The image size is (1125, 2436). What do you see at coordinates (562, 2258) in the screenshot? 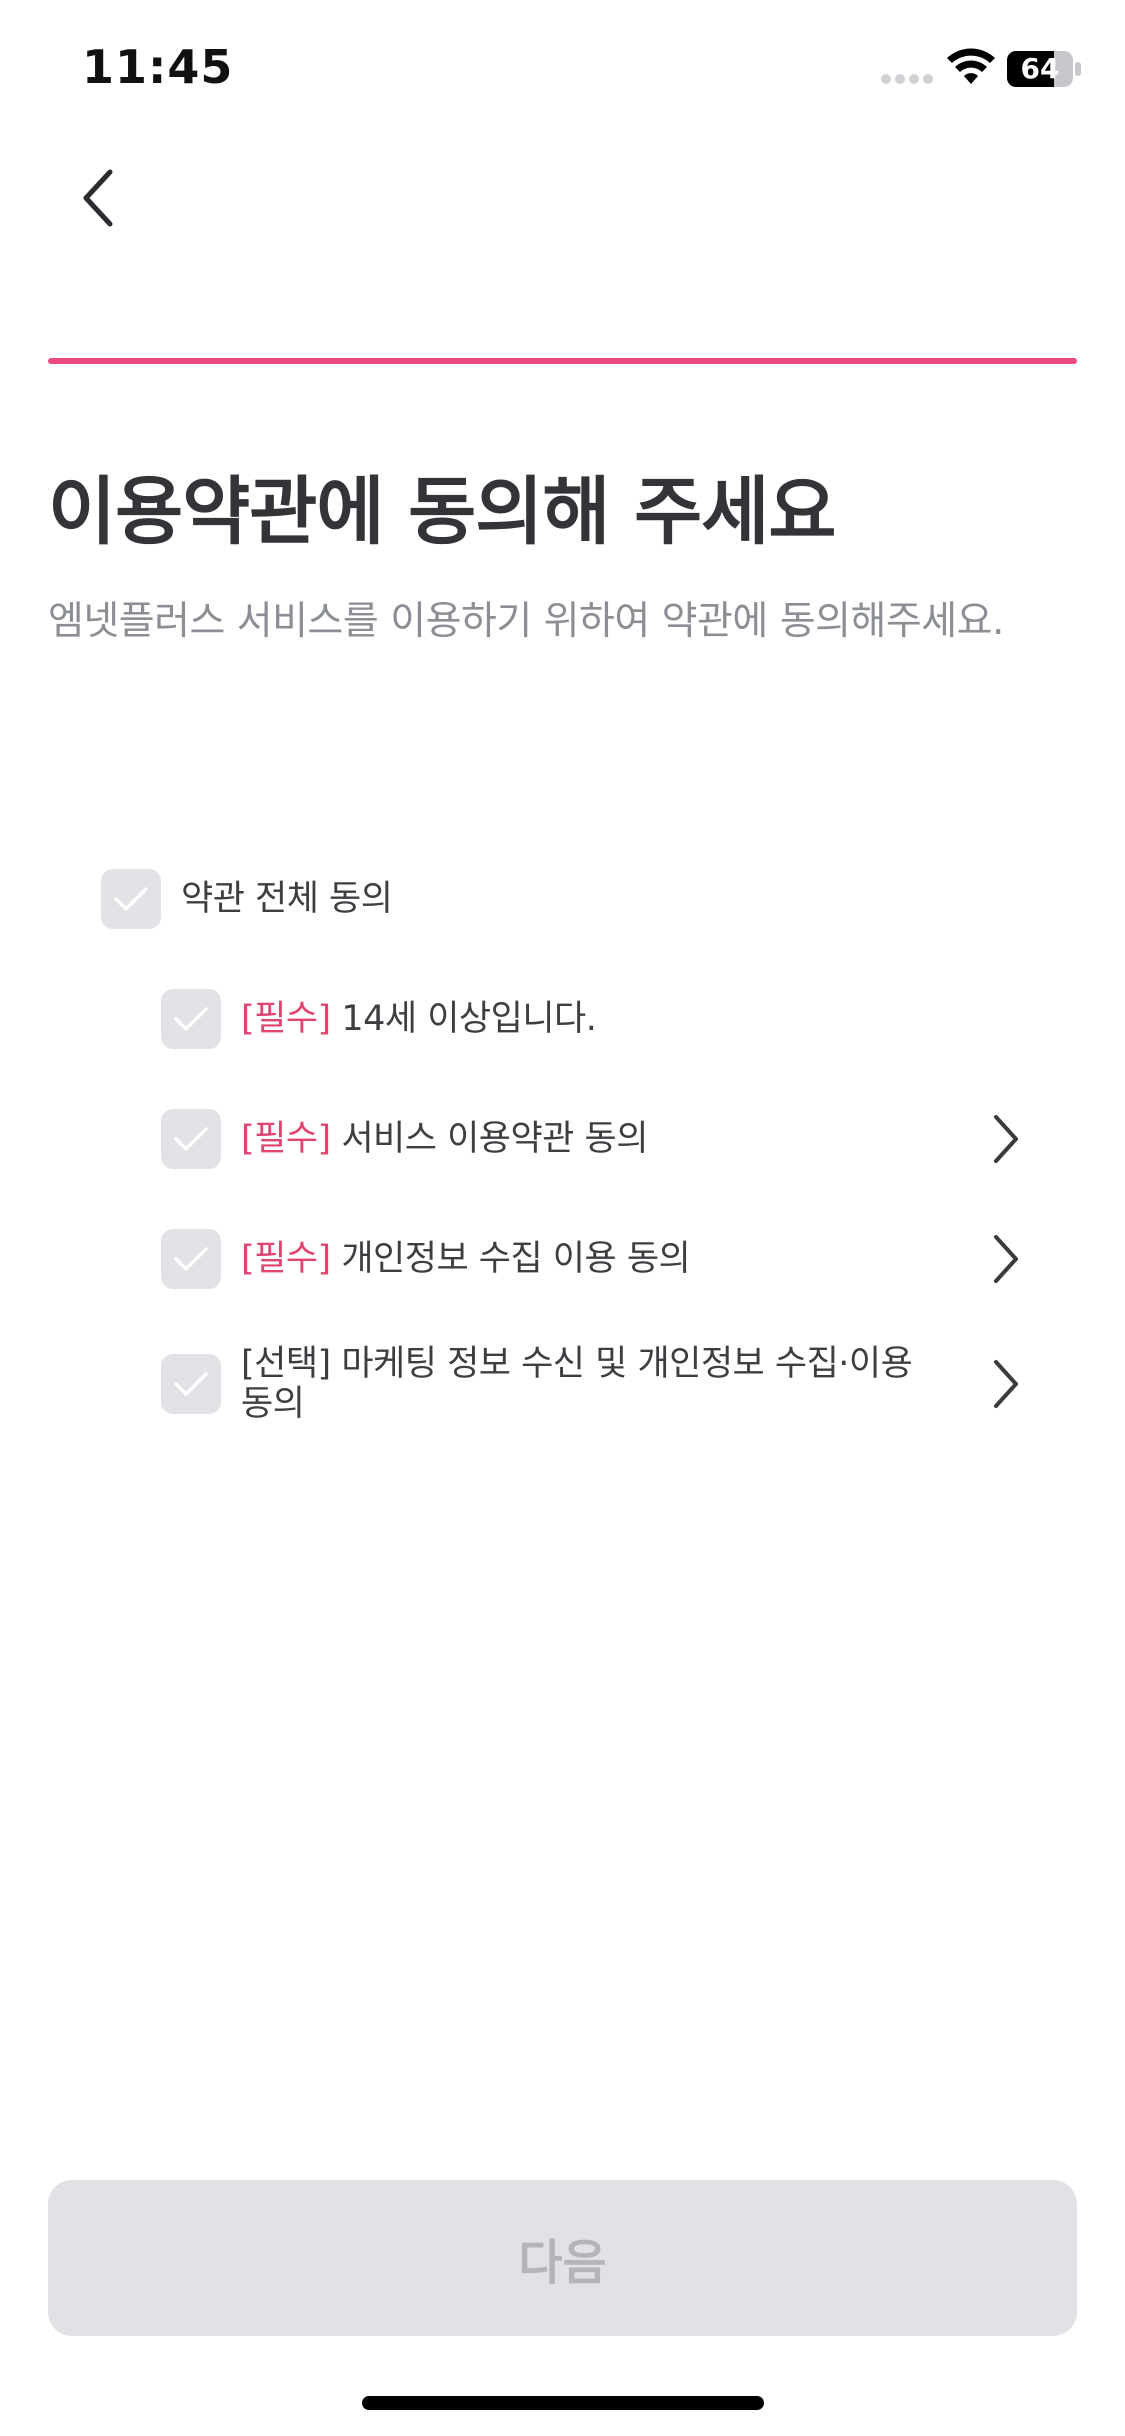
I see `next-button: 다음` at bounding box center [562, 2258].